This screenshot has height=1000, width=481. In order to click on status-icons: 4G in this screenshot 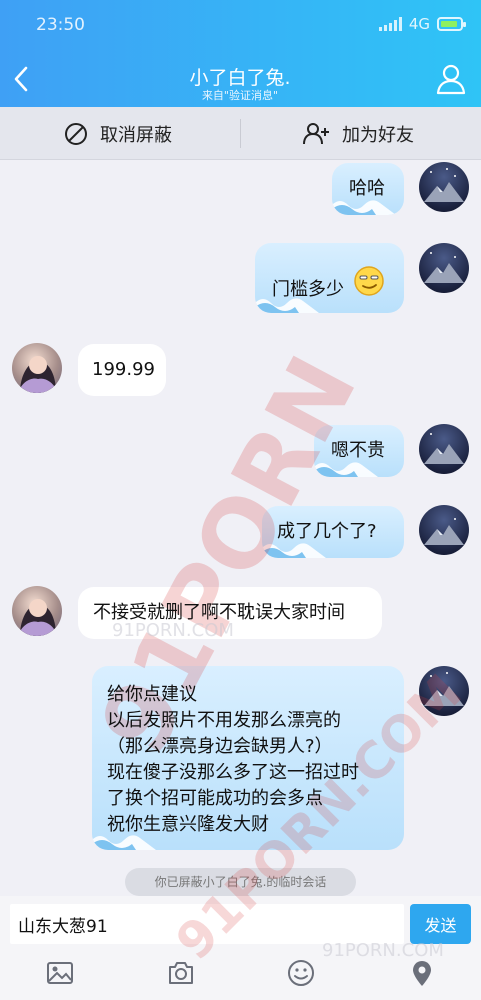, I will do `click(422, 24)`.